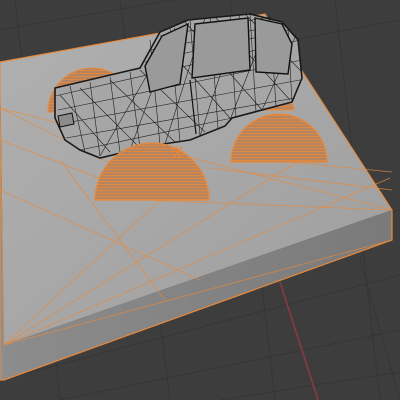  Describe the element at coordinates (66, 120) in the screenshot. I see `car-headlight` at that location.